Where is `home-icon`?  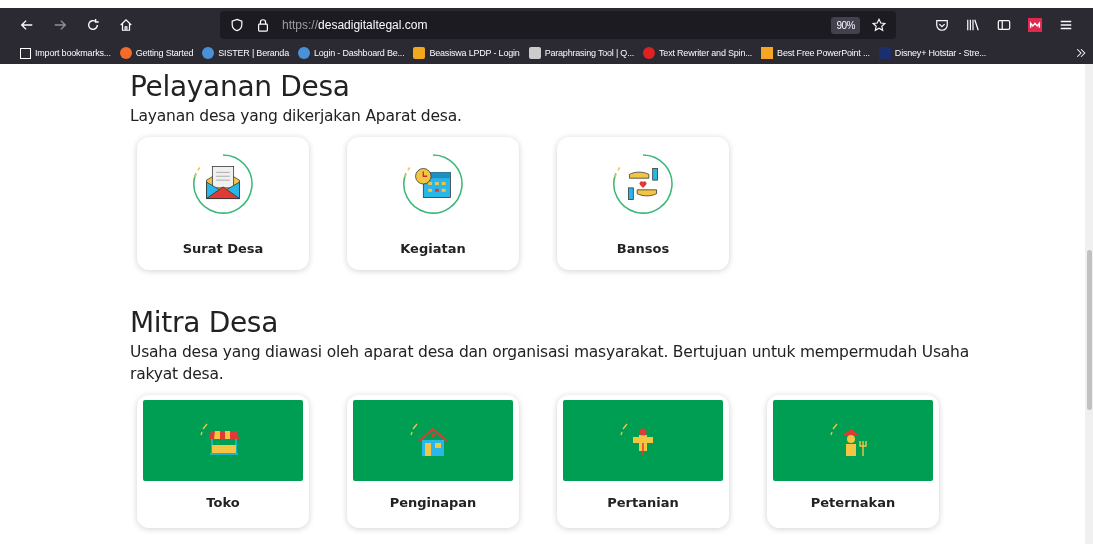
home-icon is located at coordinates (126, 25).